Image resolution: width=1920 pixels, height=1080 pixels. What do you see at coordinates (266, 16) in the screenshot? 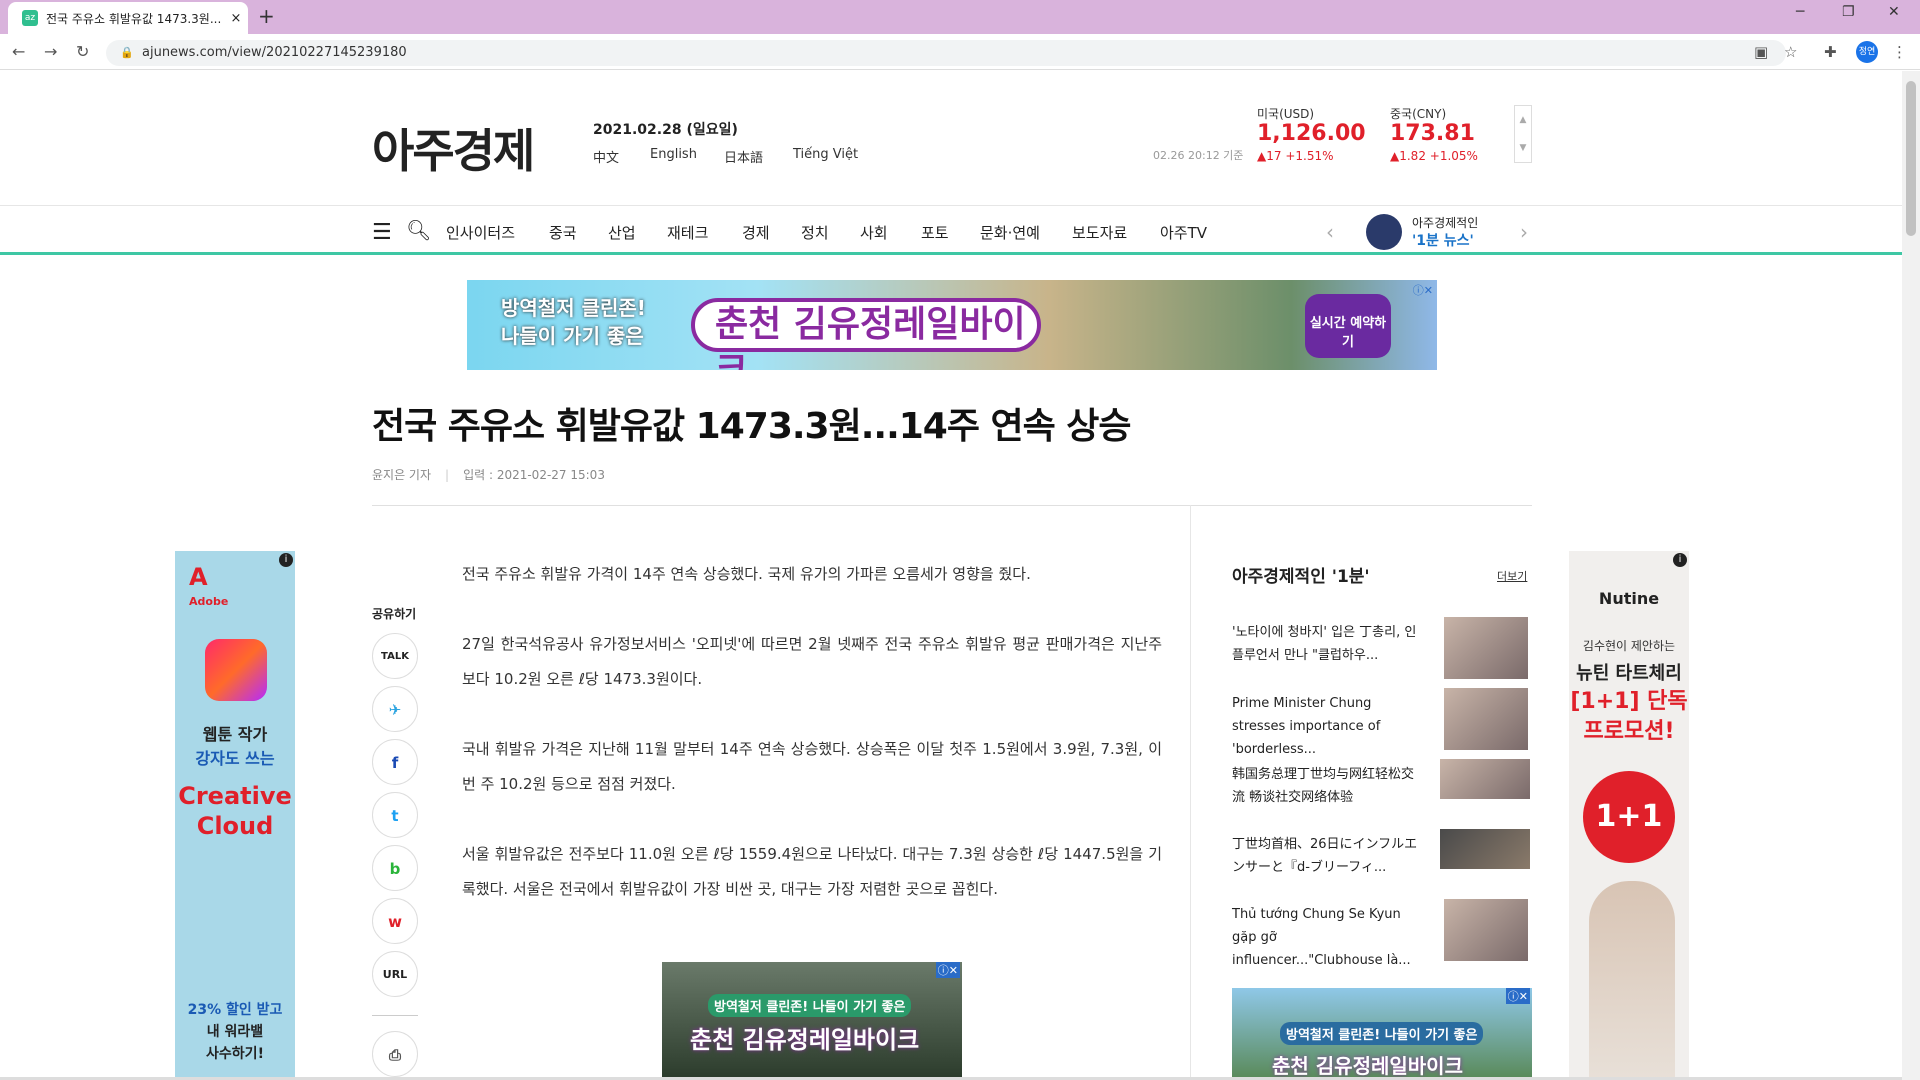
I see `new-tab-button: +` at bounding box center [266, 16].